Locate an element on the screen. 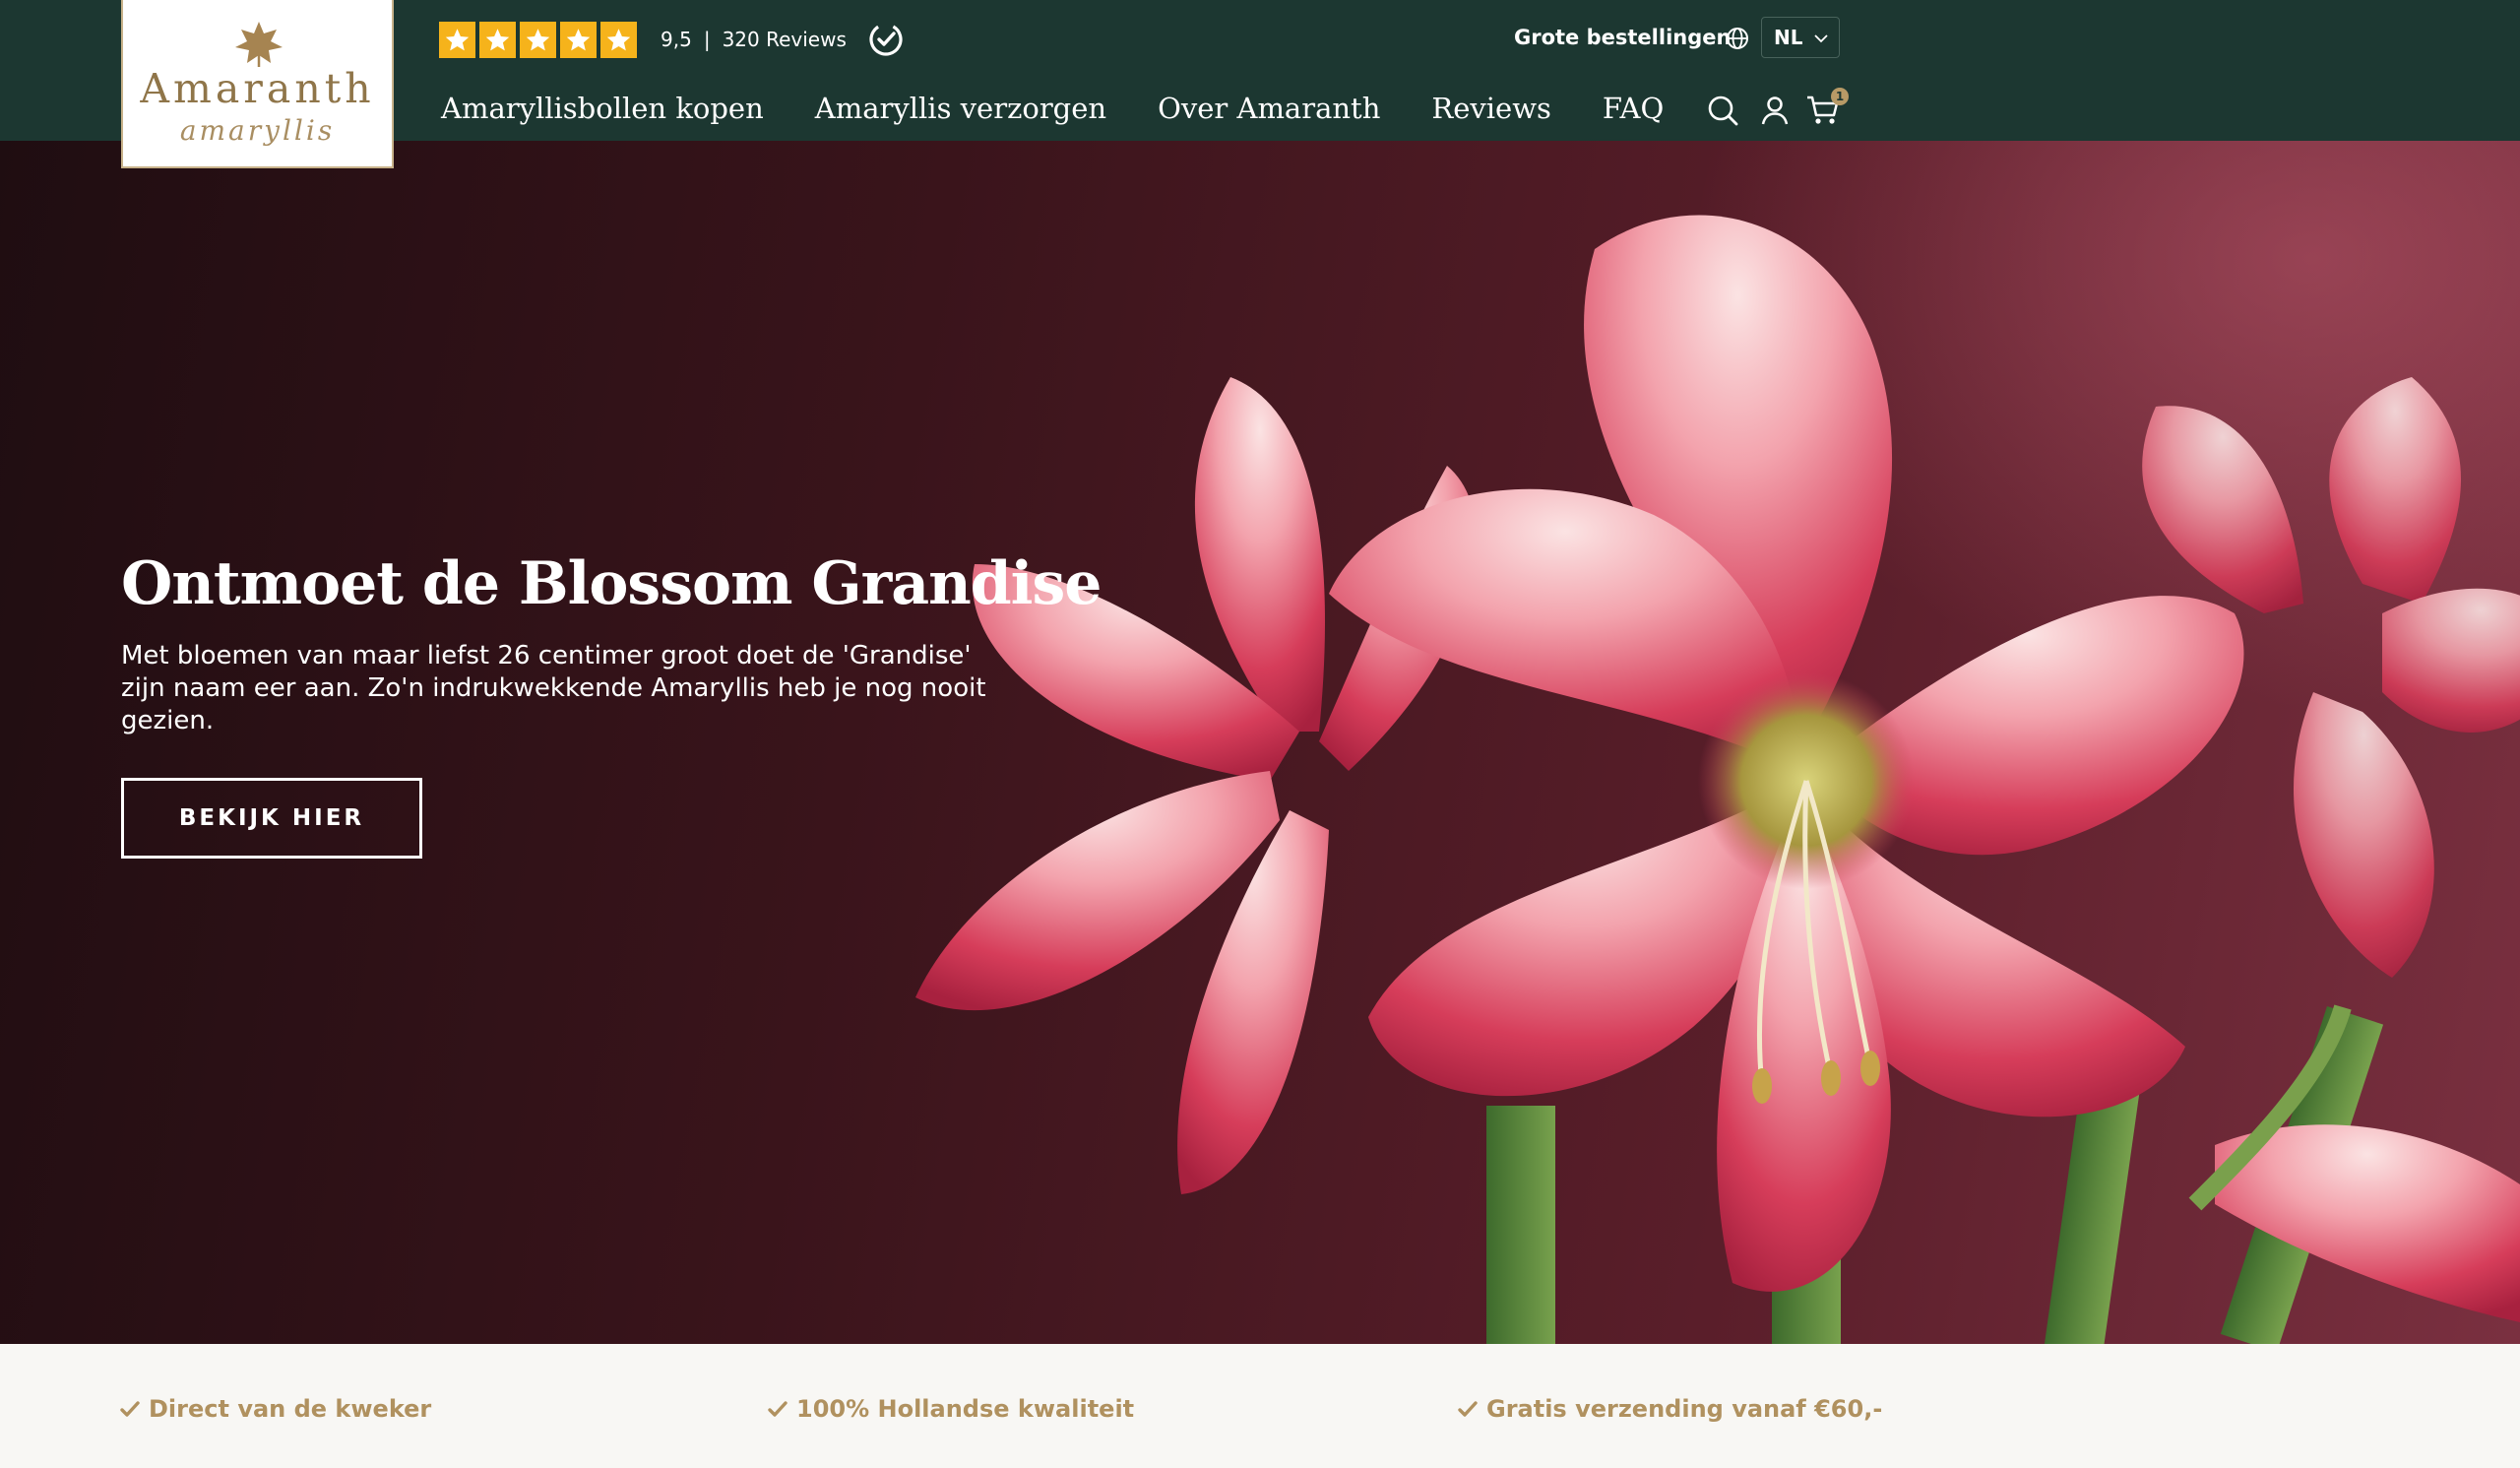 Image resolution: width=2520 pixels, height=1468 pixels. usp-item: Direct van de kweker is located at coordinates (275, 1409).